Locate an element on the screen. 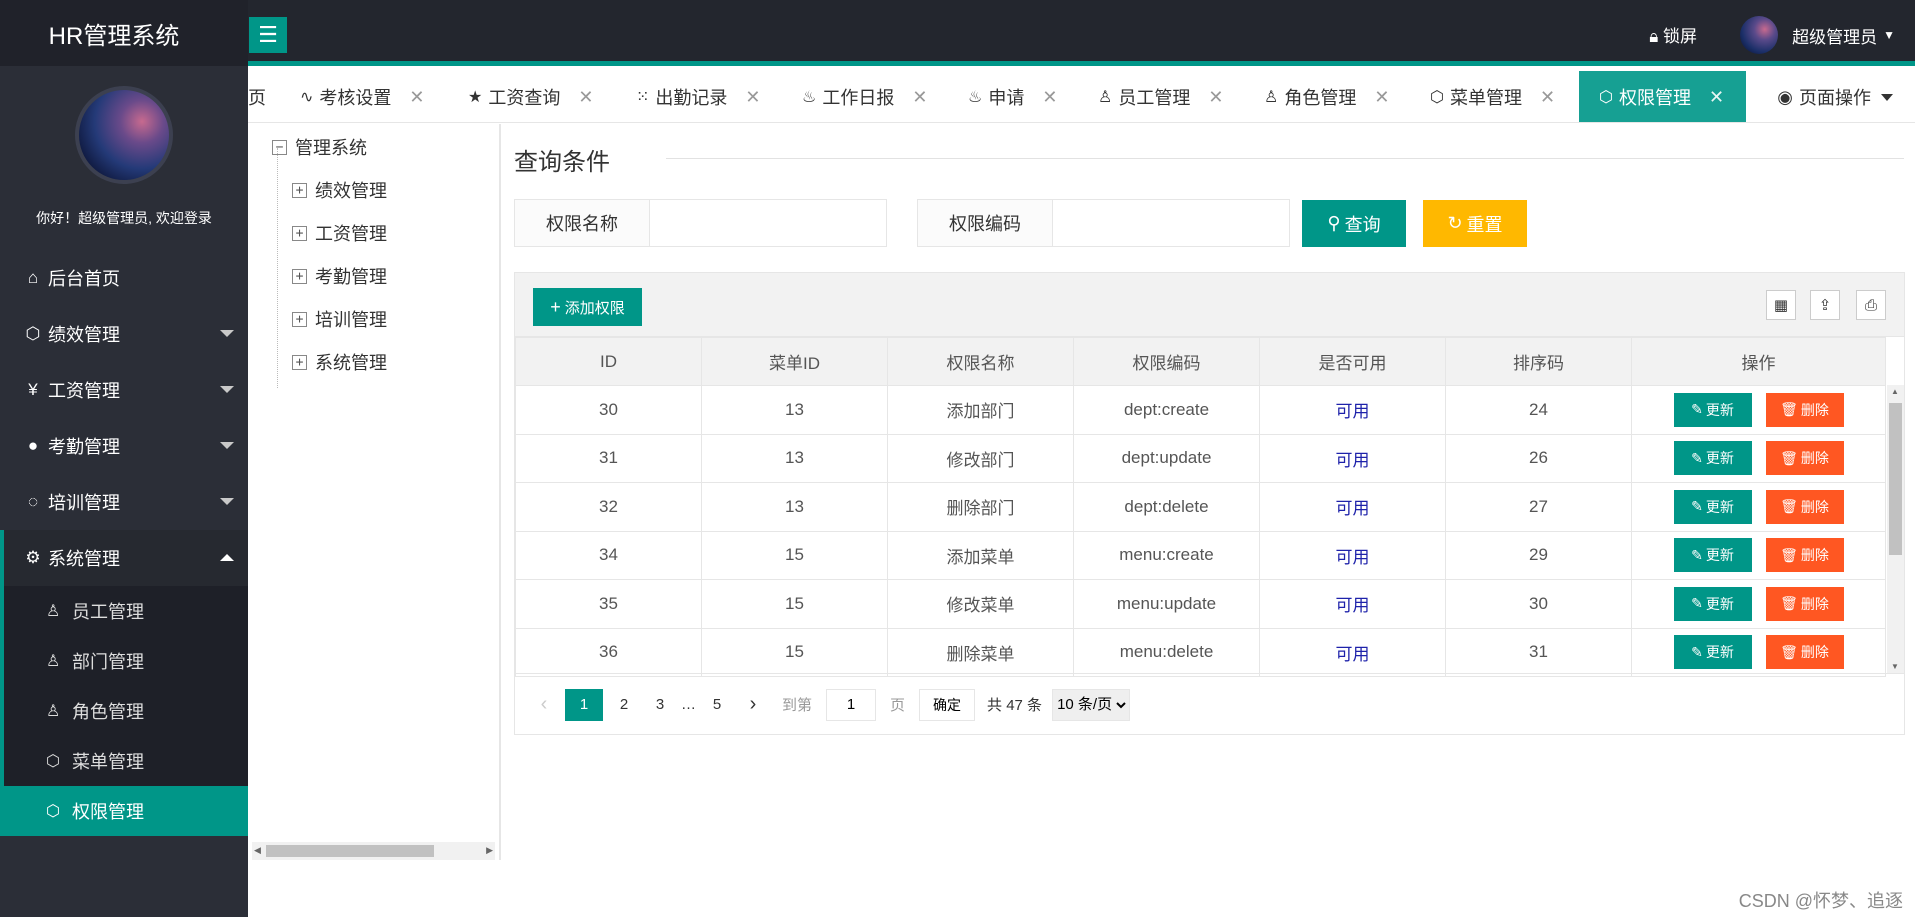  tree-node: + 培训管理 is located at coordinates (339, 319).